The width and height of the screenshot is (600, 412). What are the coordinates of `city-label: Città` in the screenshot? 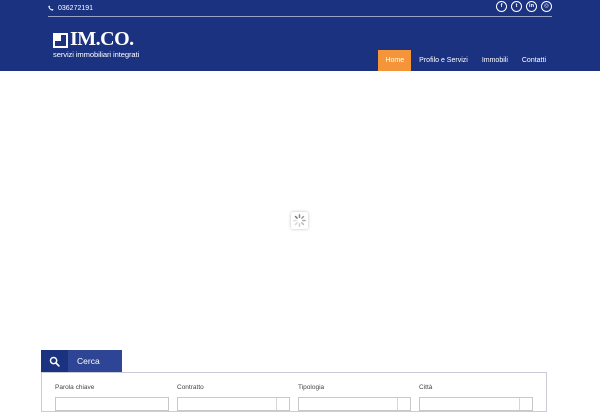 It's located at (426, 387).